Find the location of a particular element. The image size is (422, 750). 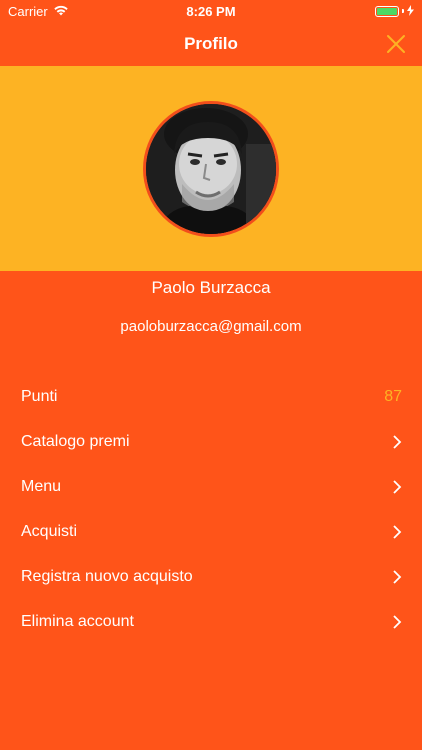

navigation-bar: Profilo is located at coordinates (211, 44).